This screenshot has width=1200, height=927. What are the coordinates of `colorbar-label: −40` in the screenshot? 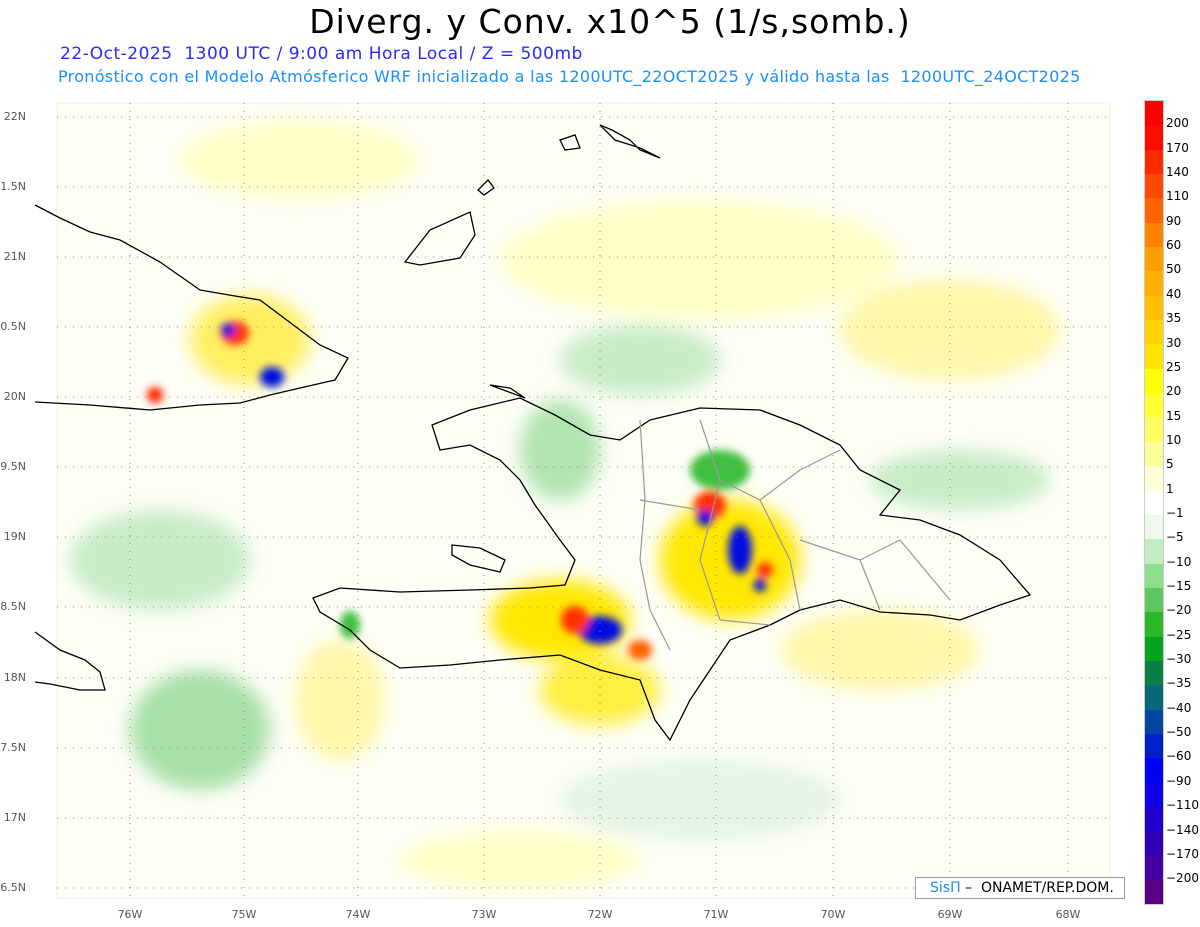 It's located at (1179, 707).